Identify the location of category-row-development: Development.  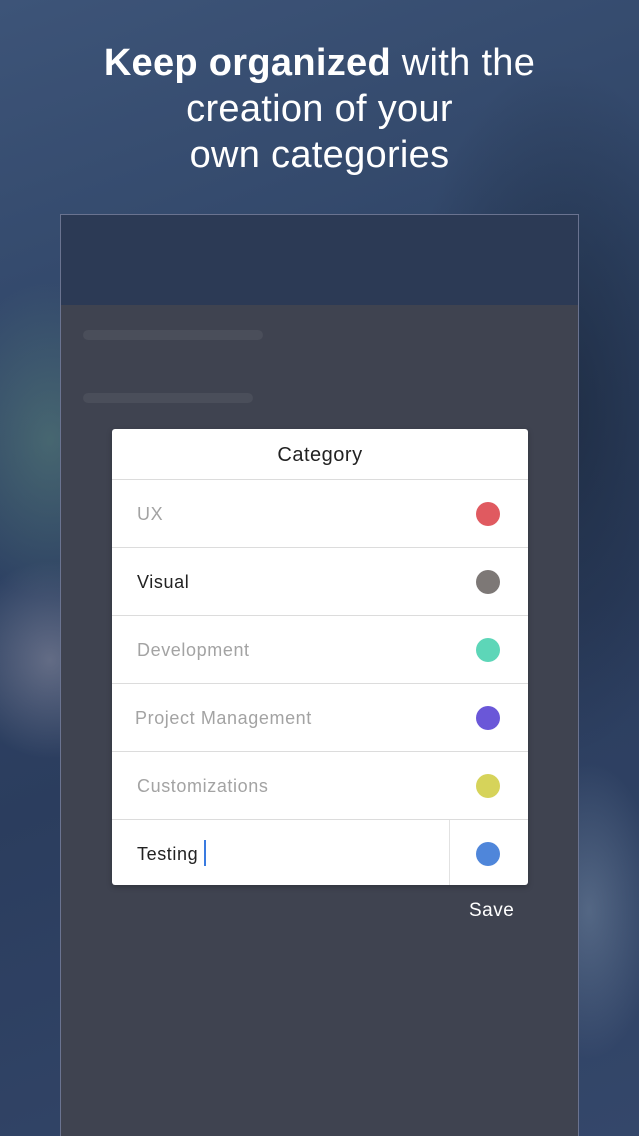
(320, 650).